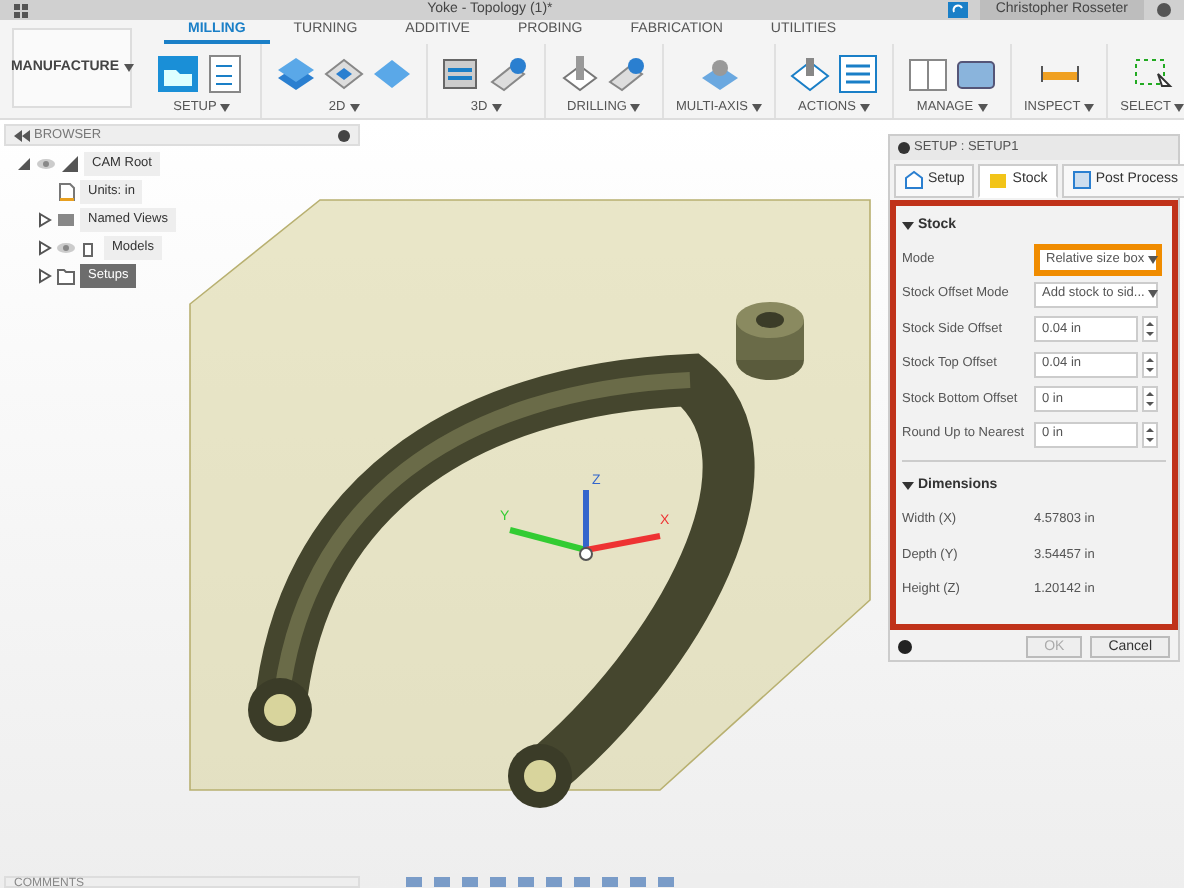  What do you see at coordinates (914, 180) in the screenshot?
I see `setup-icon` at bounding box center [914, 180].